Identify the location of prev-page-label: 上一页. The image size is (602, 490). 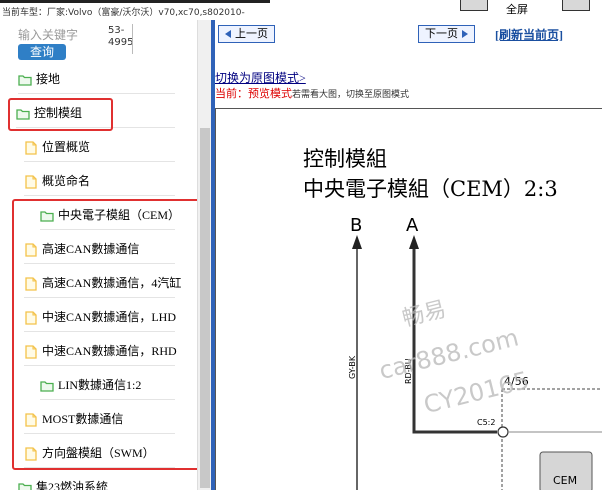
(251, 34).